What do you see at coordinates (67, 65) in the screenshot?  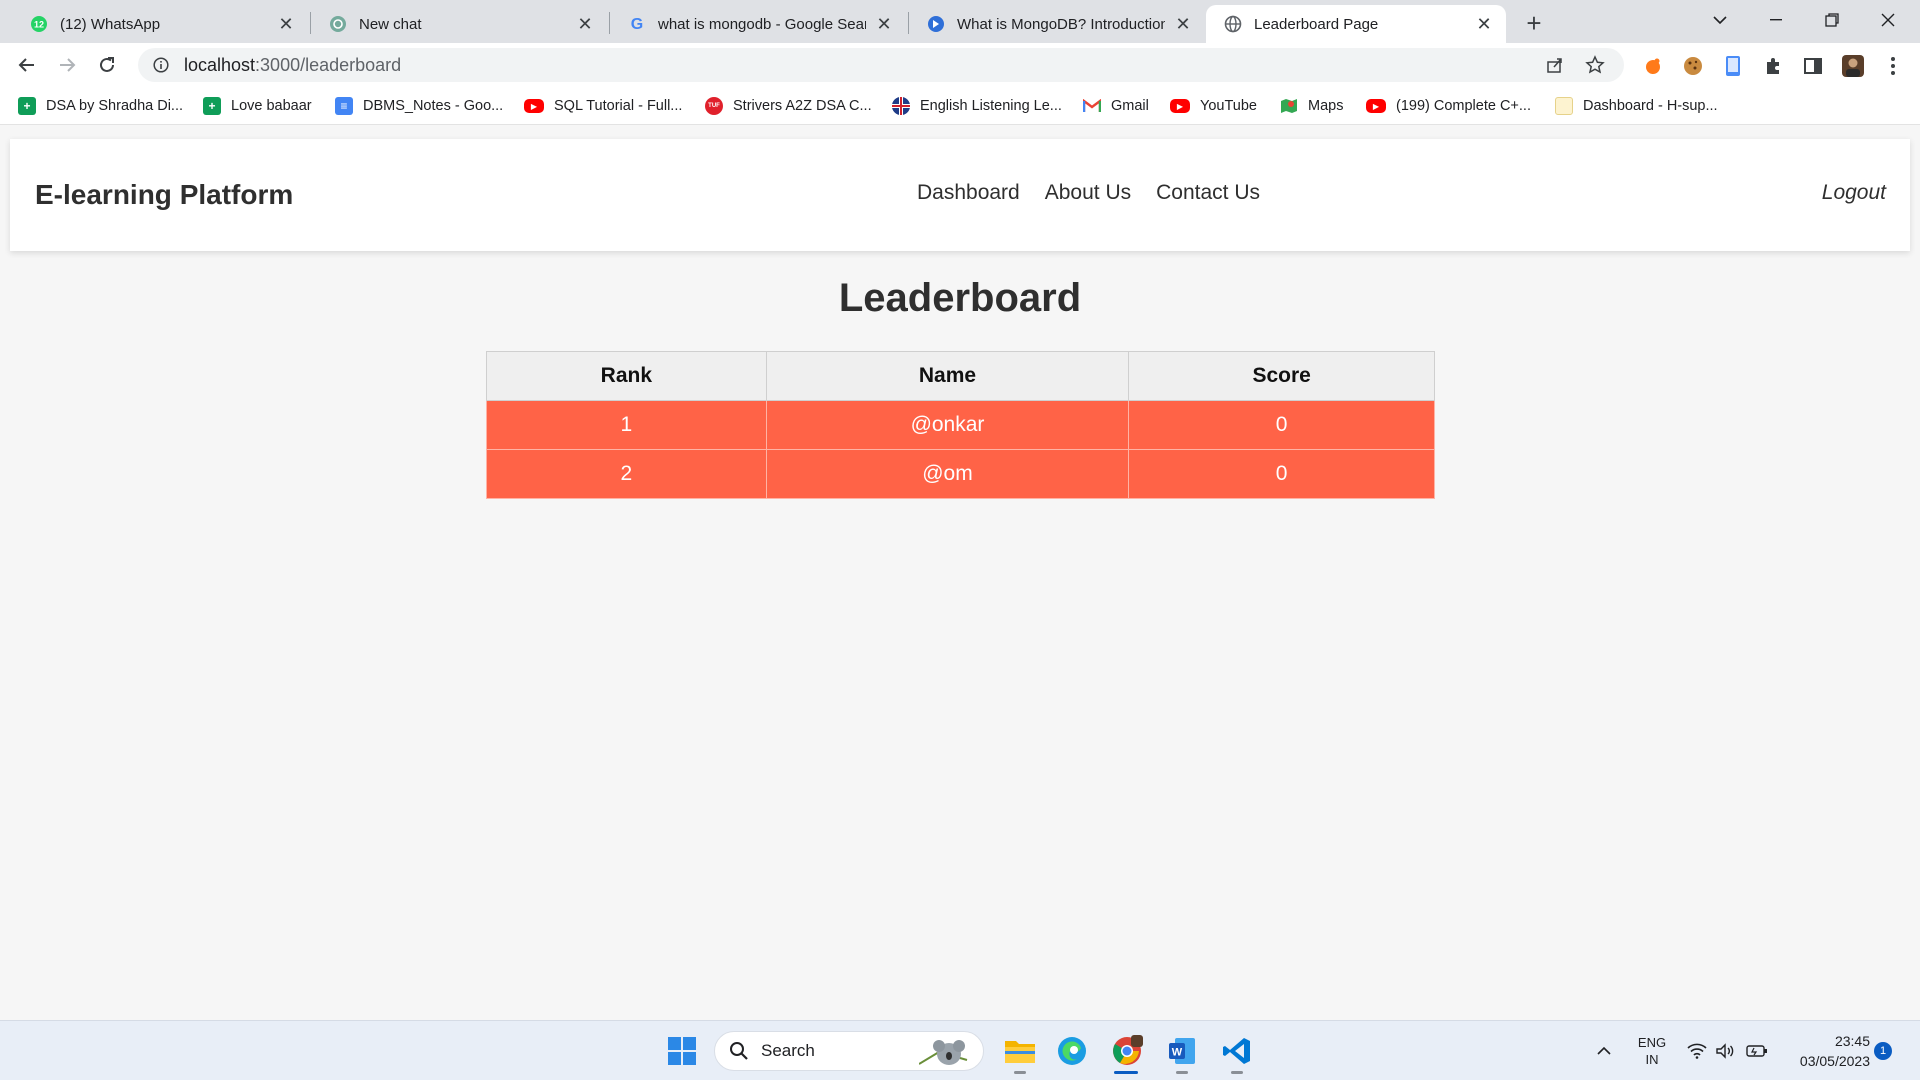 I see `forward-arrow-icon` at bounding box center [67, 65].